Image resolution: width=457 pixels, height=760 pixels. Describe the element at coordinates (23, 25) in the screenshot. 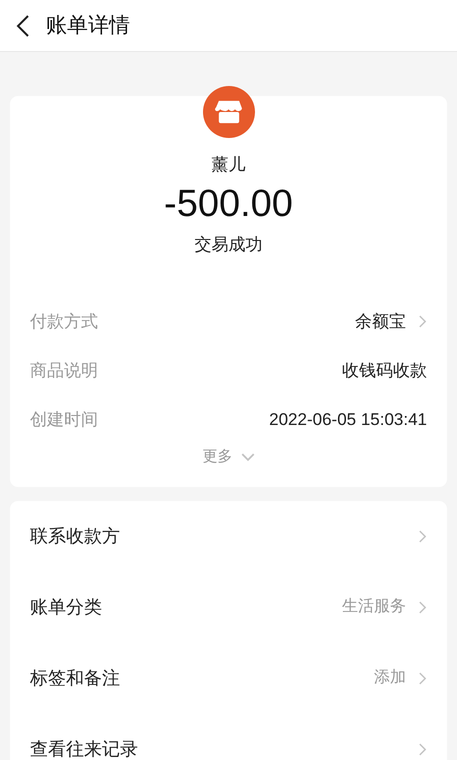

I see `back-icon` at that location.